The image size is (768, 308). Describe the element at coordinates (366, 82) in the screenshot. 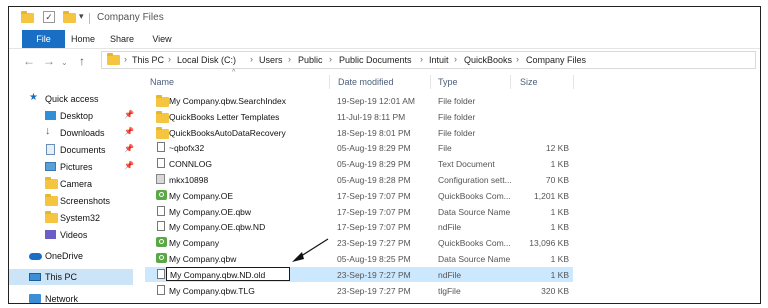

I see `column-header-date: Date modified` at that location.